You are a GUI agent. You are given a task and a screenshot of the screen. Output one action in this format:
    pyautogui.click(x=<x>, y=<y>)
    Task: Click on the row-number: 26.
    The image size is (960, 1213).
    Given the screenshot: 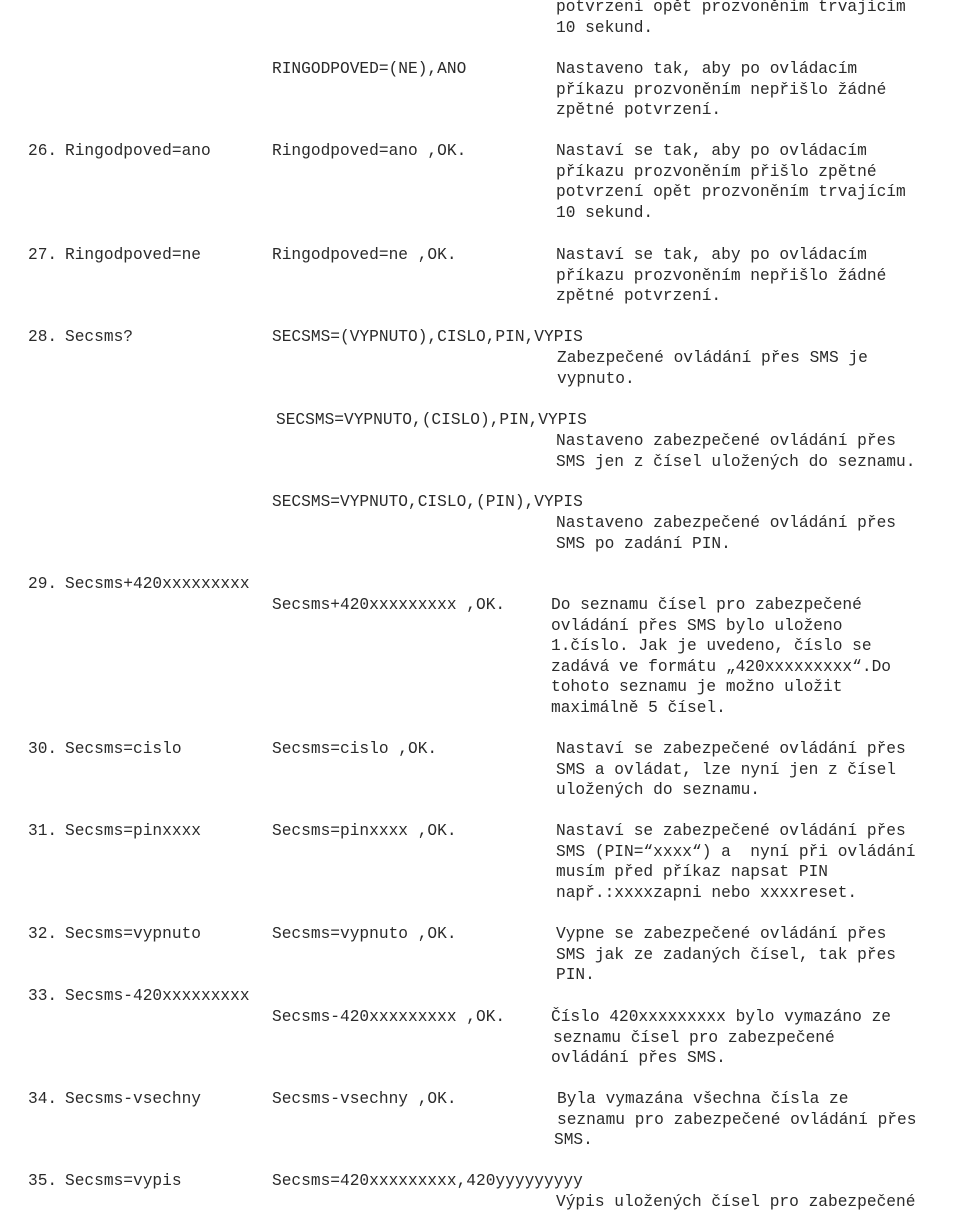 What is the action you would take?
    pyautogui.click(x=43, y=151)
    